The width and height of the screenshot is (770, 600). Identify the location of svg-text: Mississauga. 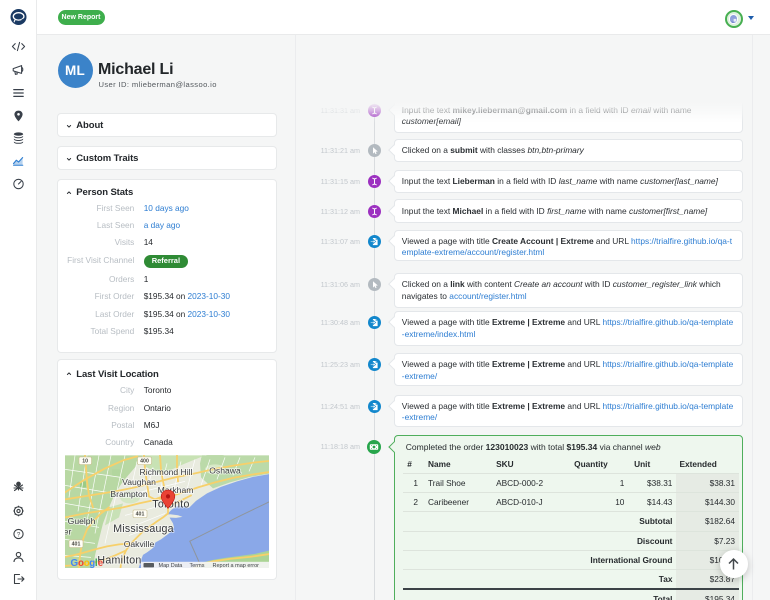
(143, 529).